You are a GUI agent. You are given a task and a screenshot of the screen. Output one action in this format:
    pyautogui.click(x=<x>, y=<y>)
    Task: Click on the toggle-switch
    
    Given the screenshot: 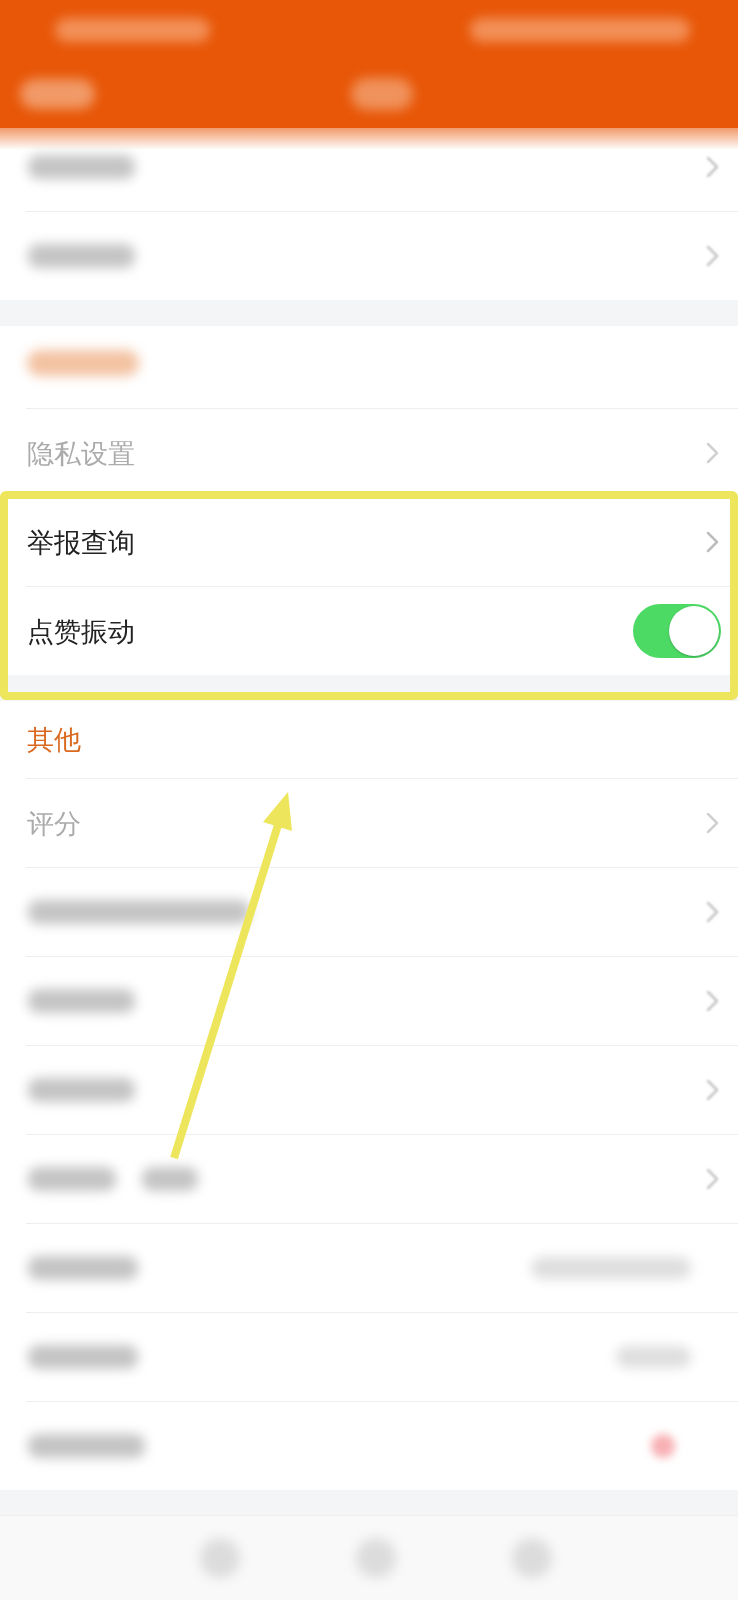 What is the action you would take?
    pyautogui.click(x=677, y=631)
    